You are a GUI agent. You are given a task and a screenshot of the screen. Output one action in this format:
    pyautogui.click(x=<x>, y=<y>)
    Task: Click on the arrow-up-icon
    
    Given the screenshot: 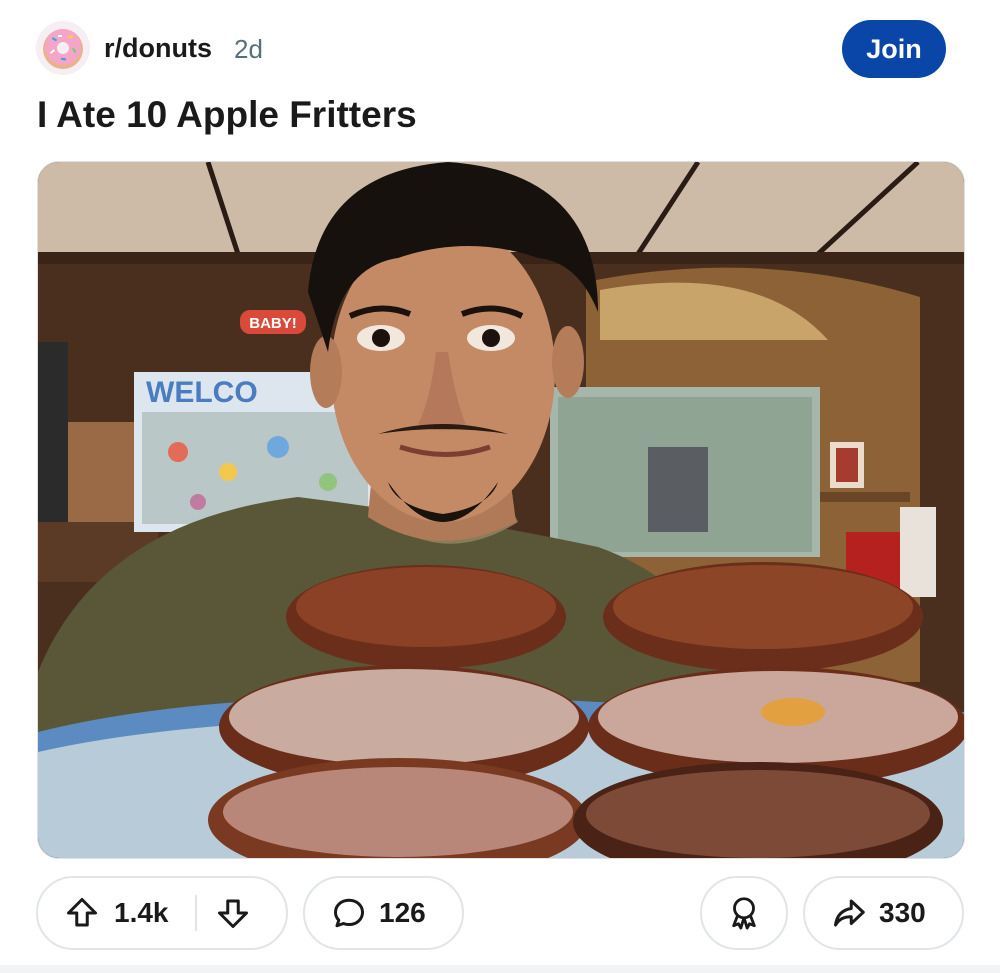 What is the action you would take?
    pyautogui.click(x=82, y=912)
    